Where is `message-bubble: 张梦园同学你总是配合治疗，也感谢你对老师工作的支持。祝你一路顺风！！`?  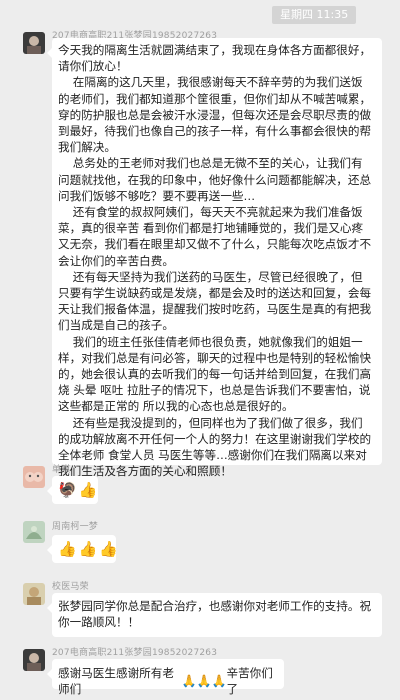
message-bubble: 张梦园同学你总是配合治疗，也感谢你对老师工作的支持。祝你一路顺风！！ is located at coordinates (214, 615).